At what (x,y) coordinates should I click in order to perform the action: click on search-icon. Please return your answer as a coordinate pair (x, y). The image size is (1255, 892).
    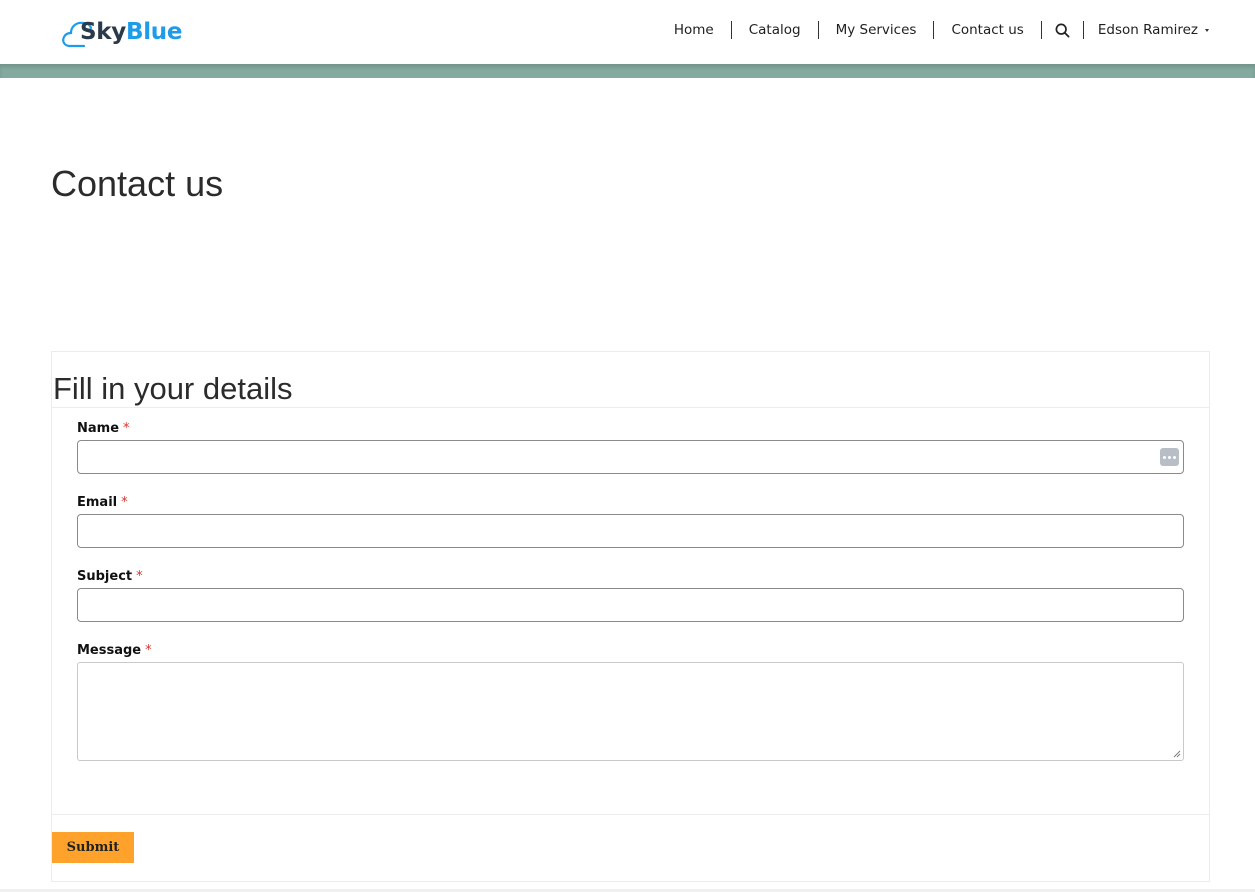
    Looking at the image, I should click on (1062, 30).